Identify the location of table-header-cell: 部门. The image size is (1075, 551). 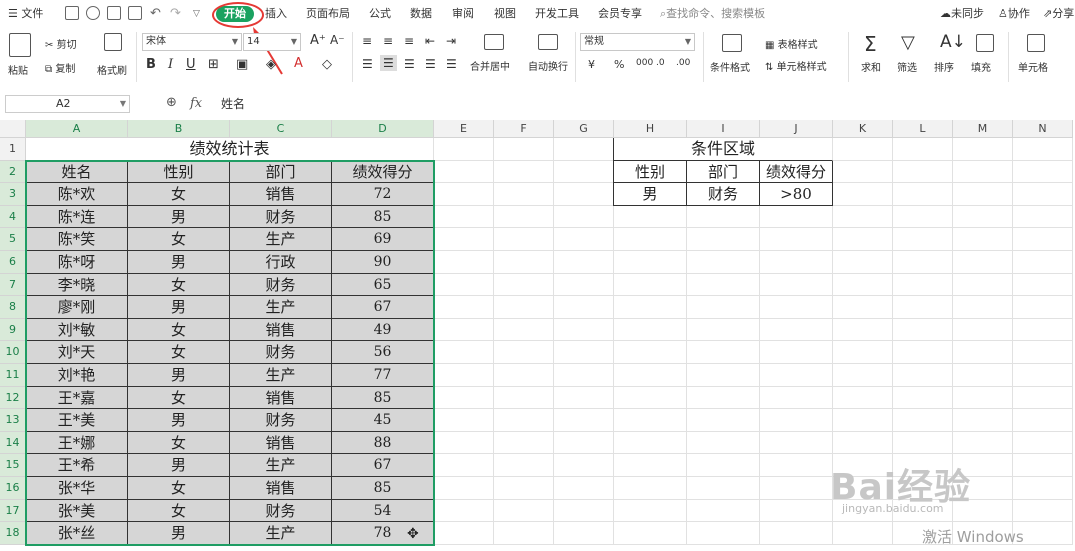
(281, 172).